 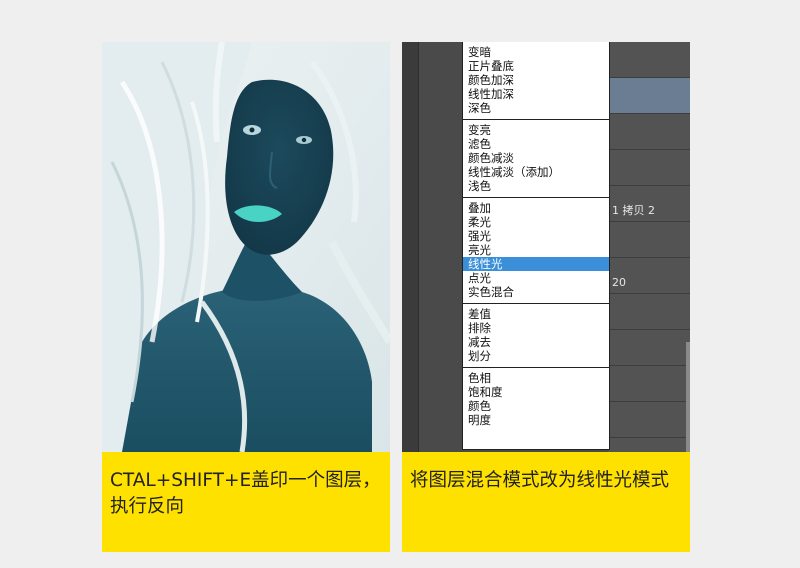 What do you see at coordinates (536, 278) in the screenshot?
I see `blend-mode-item: 点光` at bounding box center [536, 278].